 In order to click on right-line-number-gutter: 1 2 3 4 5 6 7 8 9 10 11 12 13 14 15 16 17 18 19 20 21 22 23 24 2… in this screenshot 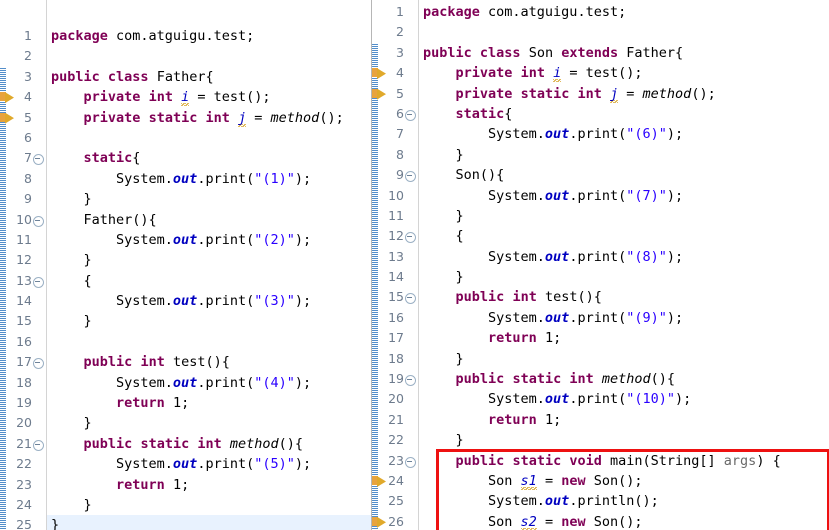, I will do `click(398, 265)`.